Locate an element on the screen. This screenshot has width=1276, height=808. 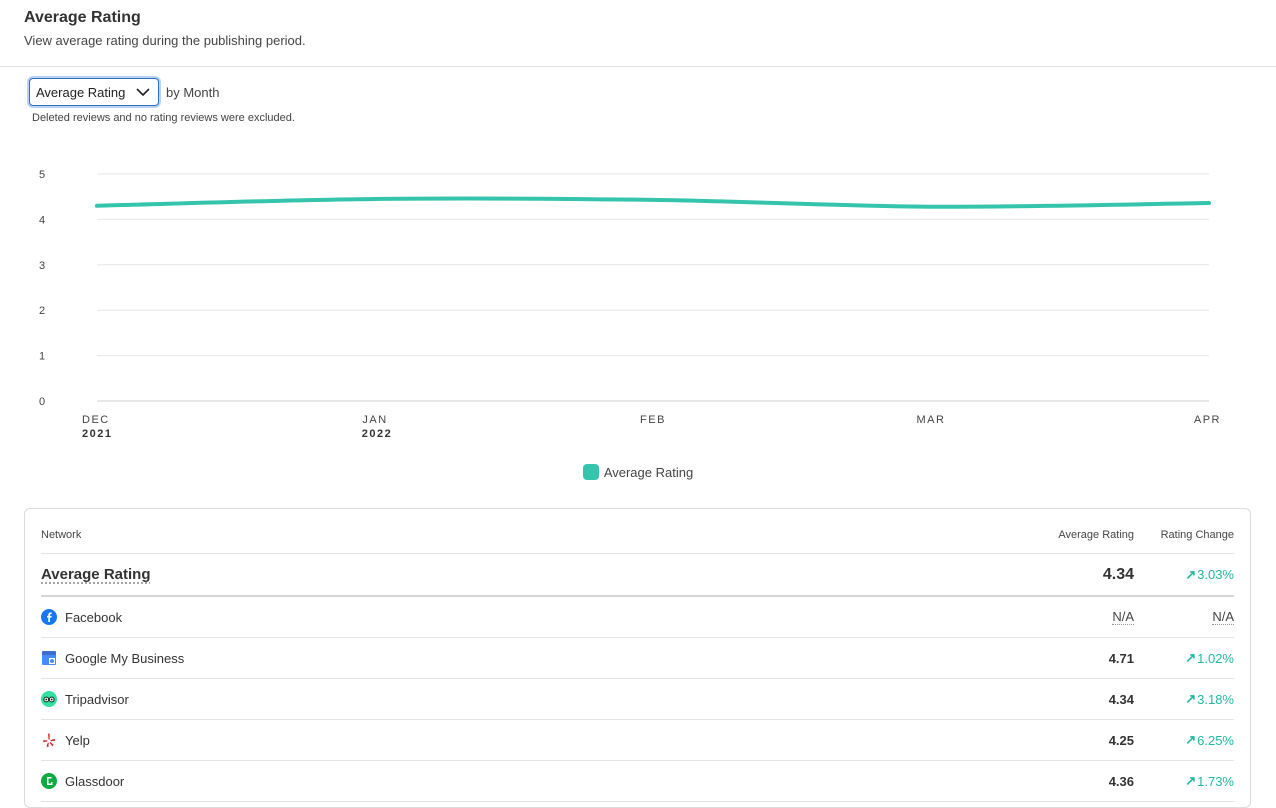
legend-item: Average Rating is located at coordinates (638, 472).